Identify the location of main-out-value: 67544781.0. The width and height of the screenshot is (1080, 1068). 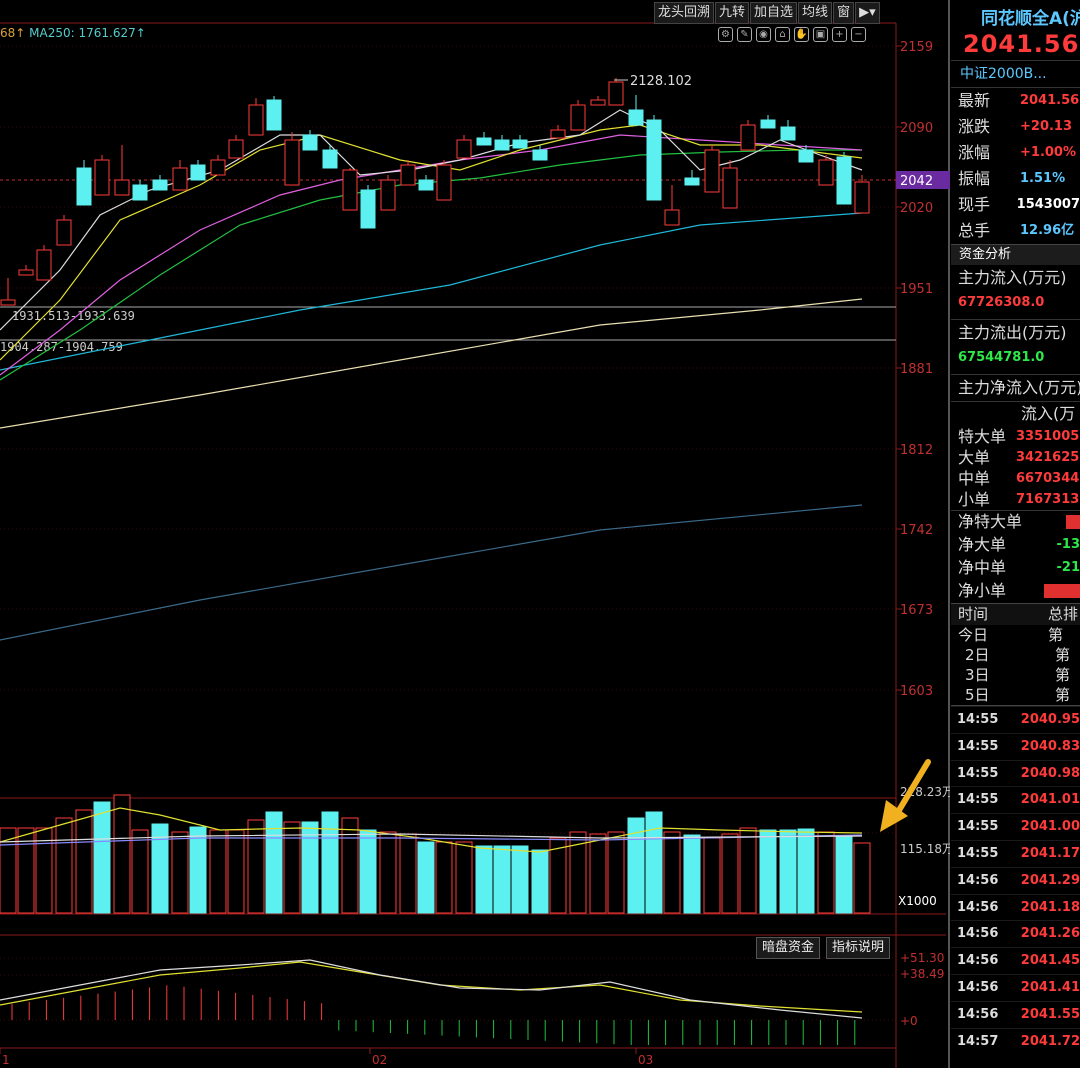
(1015, 360).